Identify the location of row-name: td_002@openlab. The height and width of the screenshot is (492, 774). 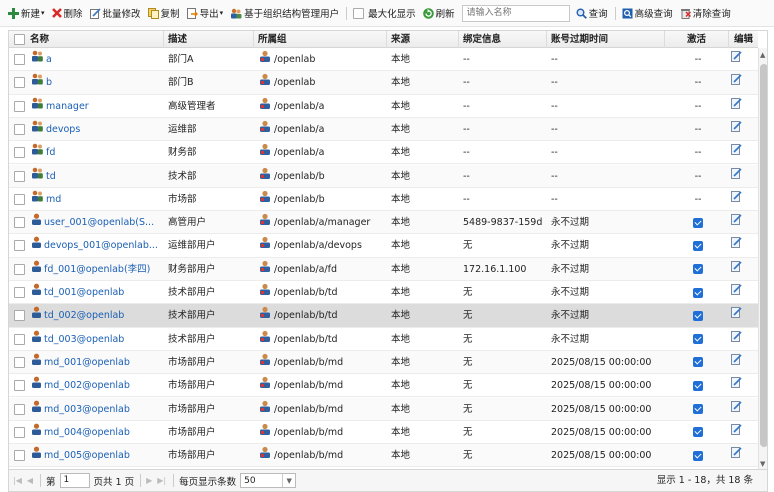
(98, 315).